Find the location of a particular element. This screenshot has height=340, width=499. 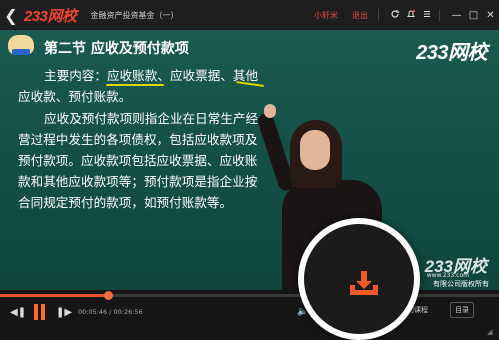

username-link: 小轩米 is located at coordinates (326, 15).